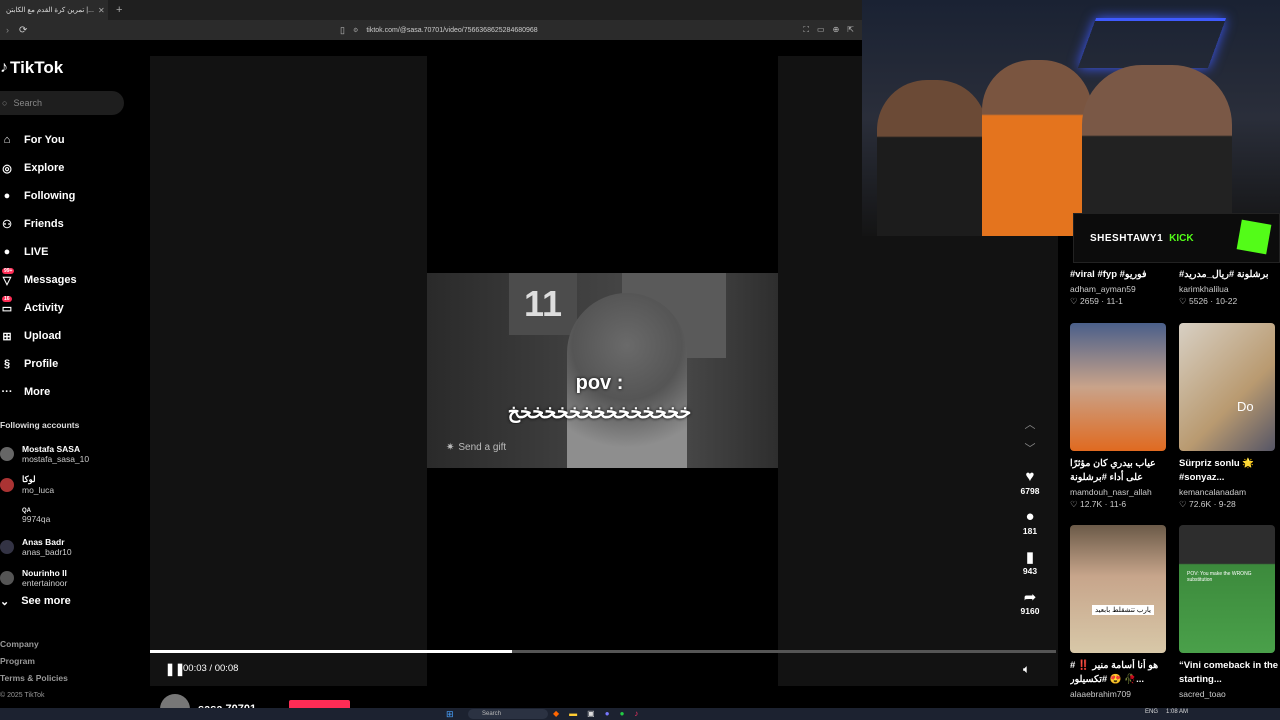 The width and height of the screenshot is (1280, 720). I want to click on chevron-down-icon: ⌄, so click(5, 602).